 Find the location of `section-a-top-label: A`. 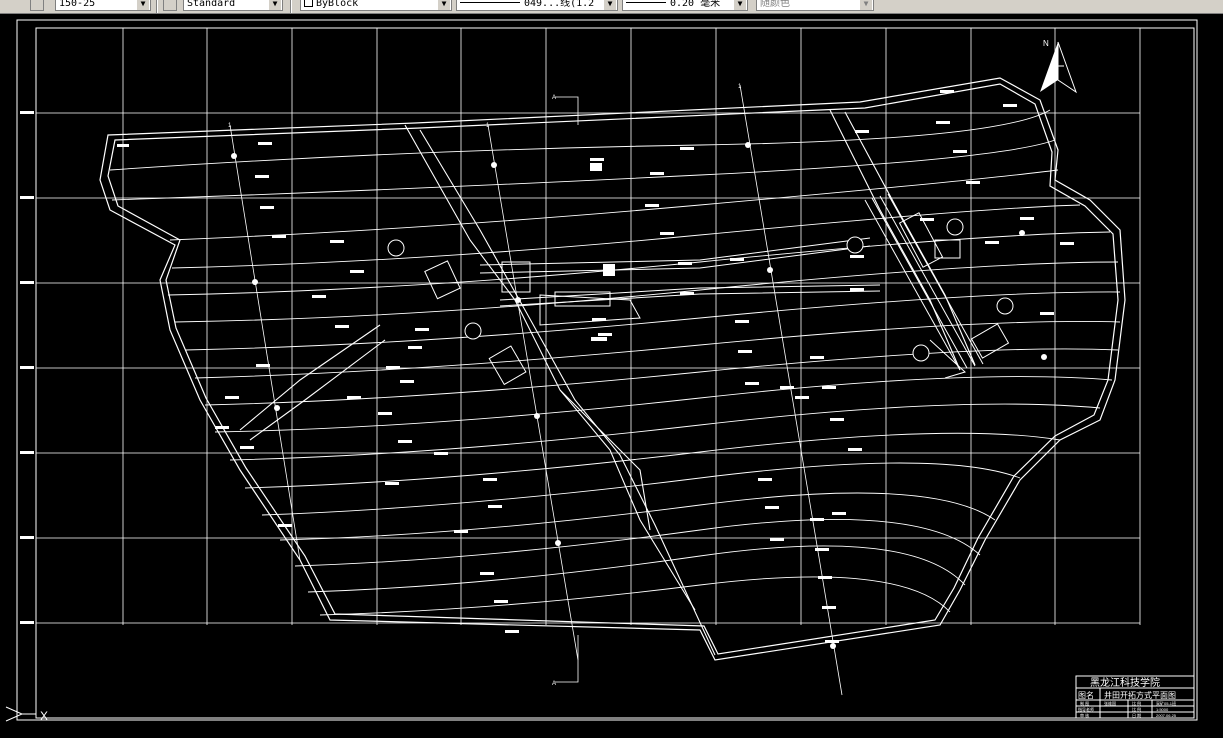

section-a-top-label: A is located at coordinates (554, 98).